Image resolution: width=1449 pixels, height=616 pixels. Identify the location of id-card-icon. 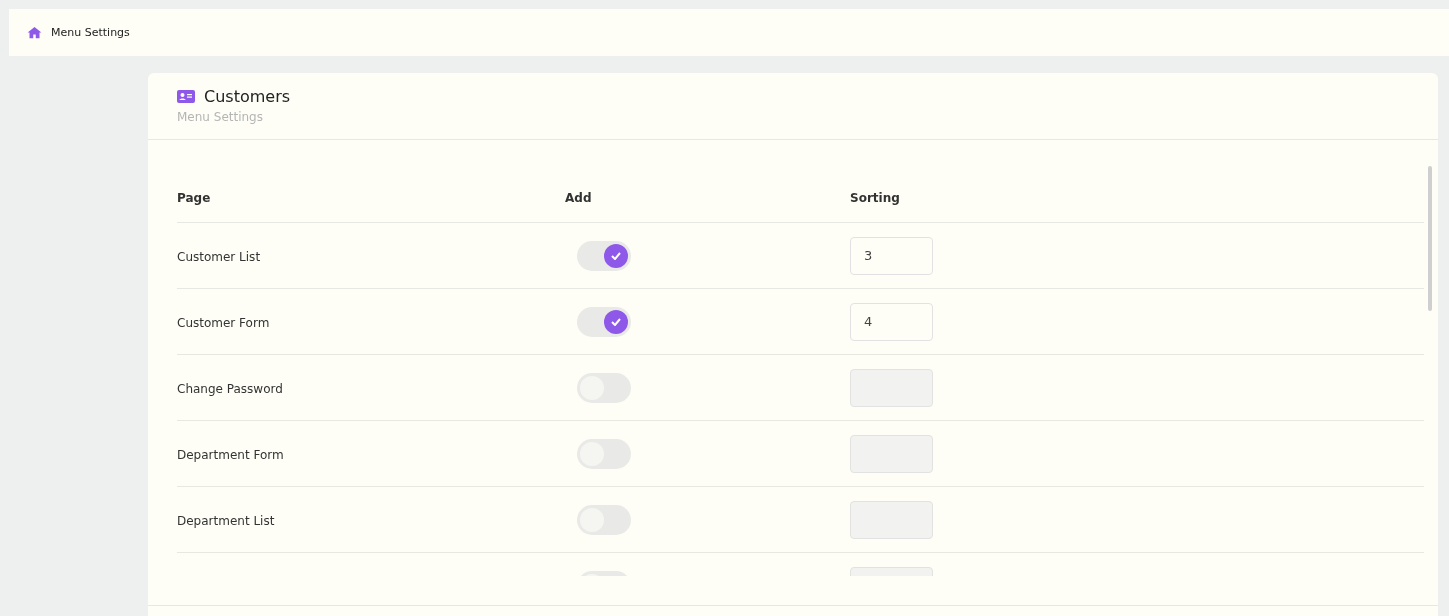
(186, 96).